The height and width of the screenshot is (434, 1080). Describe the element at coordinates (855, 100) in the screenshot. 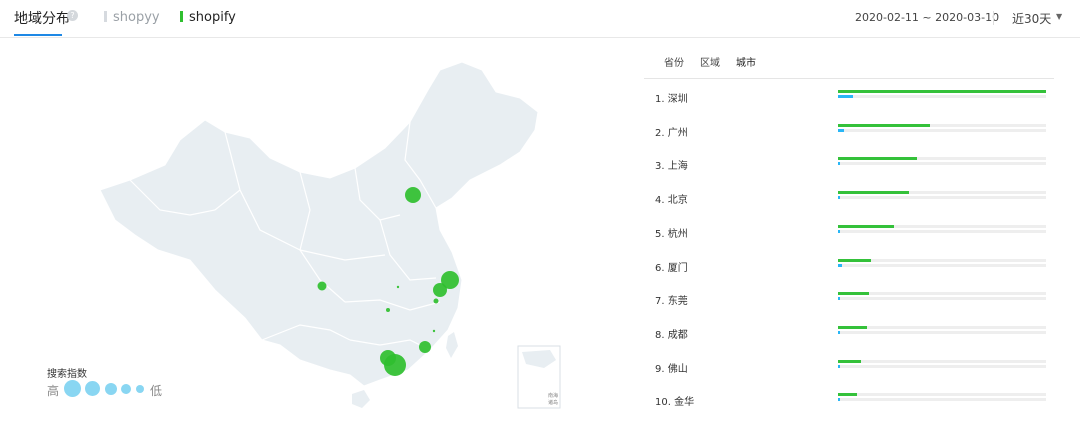

I see `city-row: 1. 深圳` at that location.